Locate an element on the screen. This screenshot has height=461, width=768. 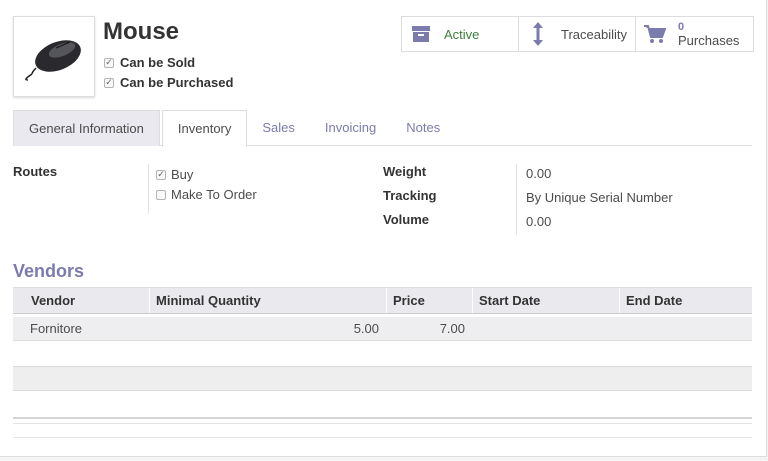
column-minimal-quantity: Minimal Quantity is located at coordinates (267, 300).